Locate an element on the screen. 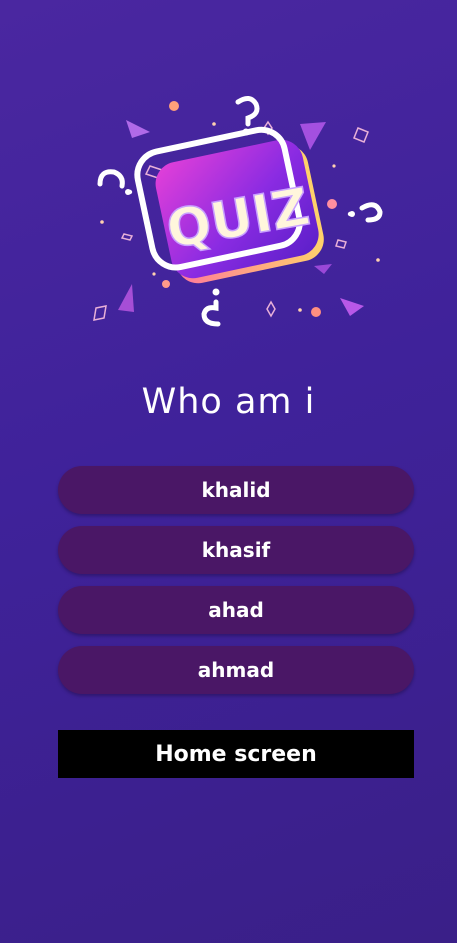 This screenshot has height=943, width=457. option-button-3: ahad is located at coordinates (236, 610).